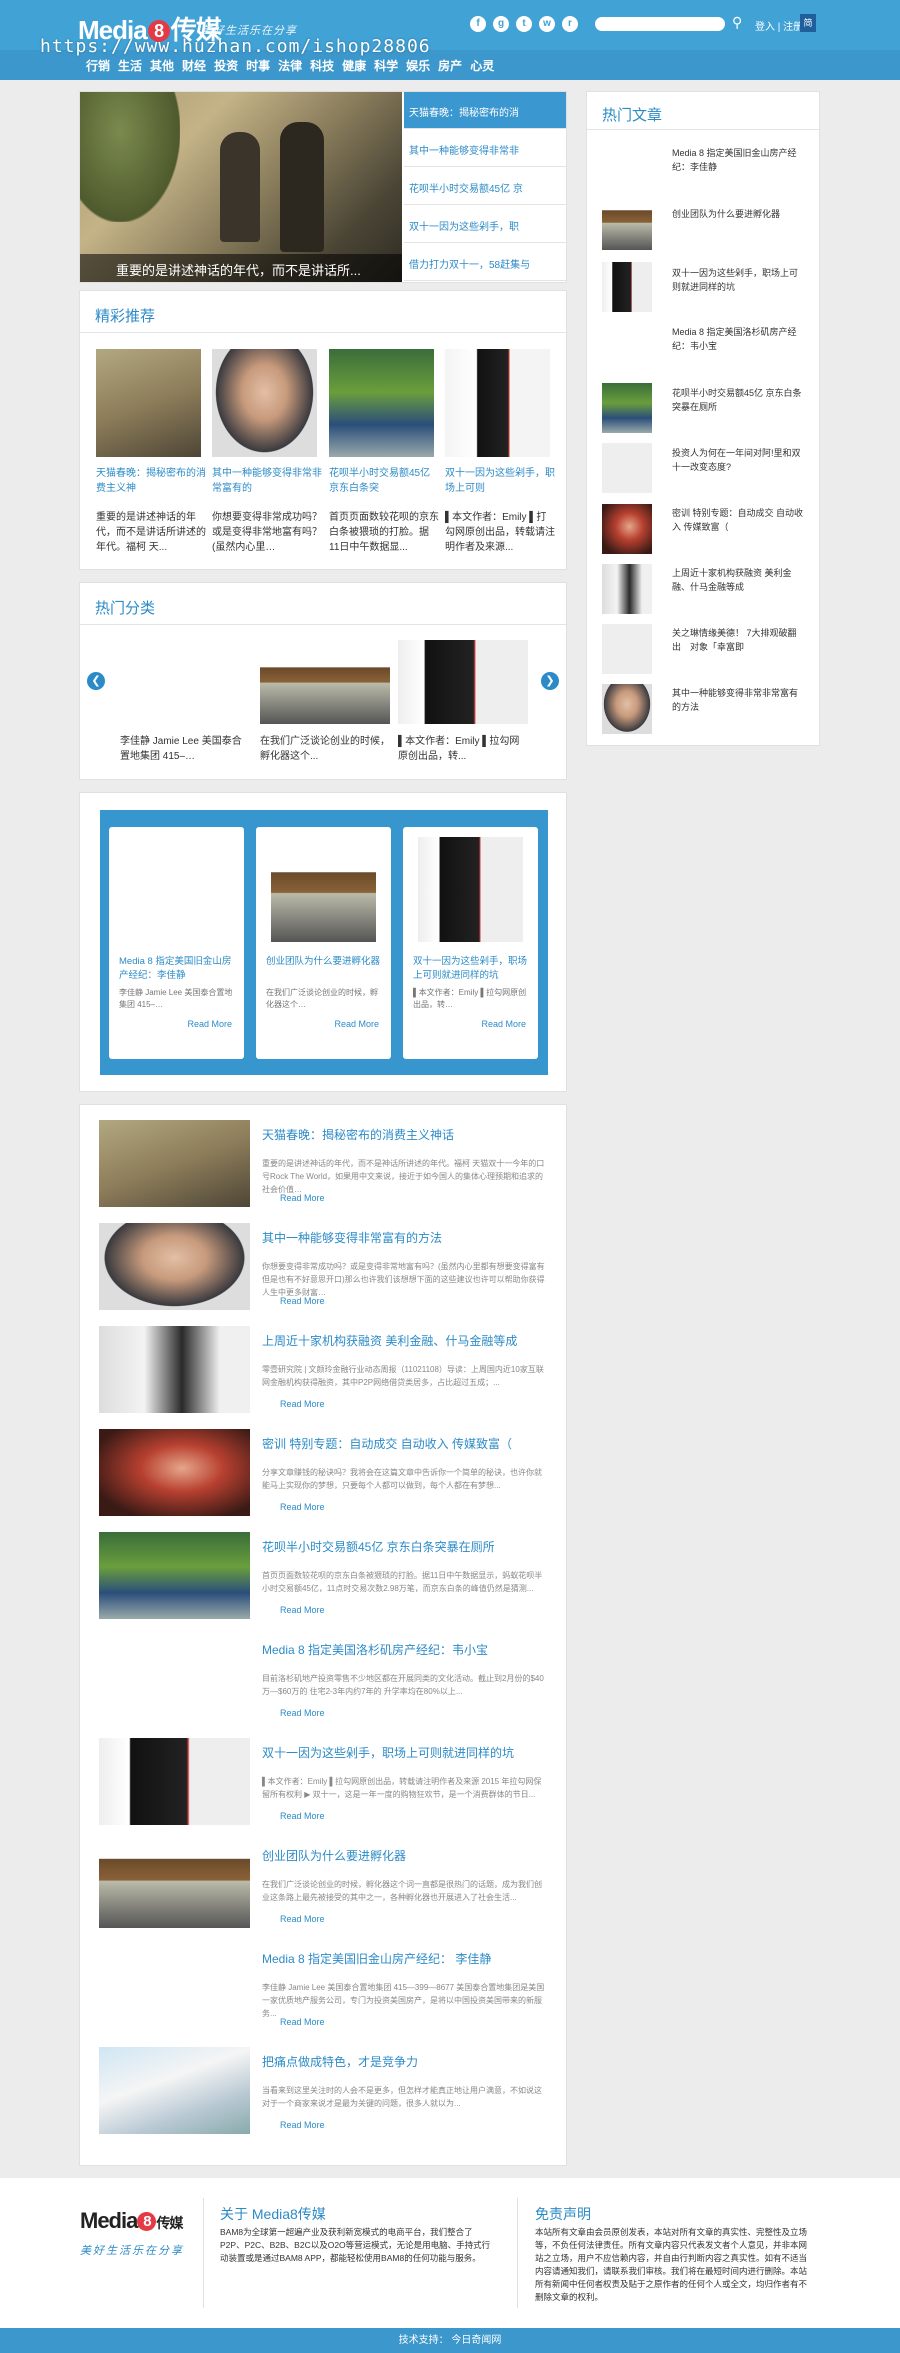  I want to click on hot-article-title: 创业团队为什么要进孵化器, so click(738, 214).